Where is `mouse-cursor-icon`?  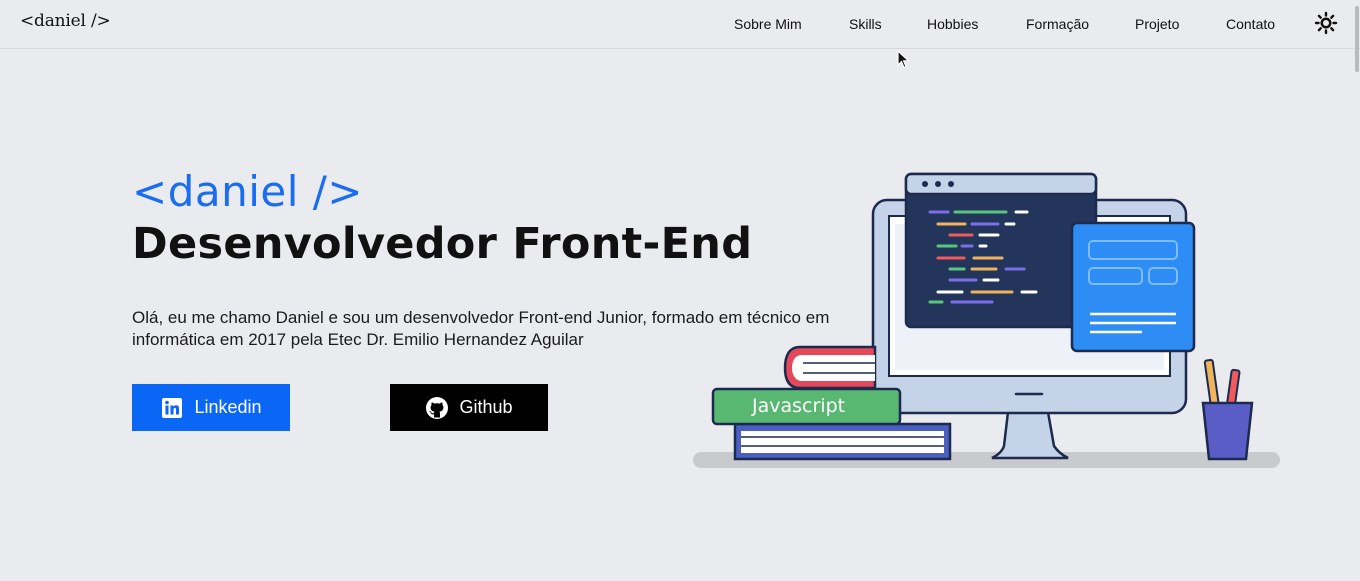
mouse-cursor-icon is located at coordinates (904, 59).